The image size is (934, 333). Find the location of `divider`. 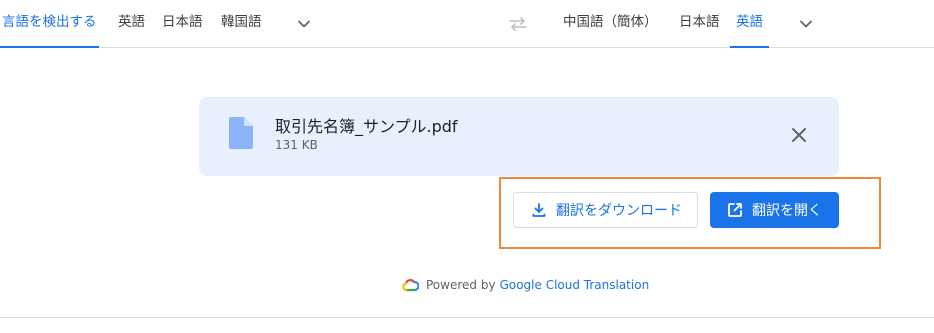

divider is located at coordinates (467, 317).